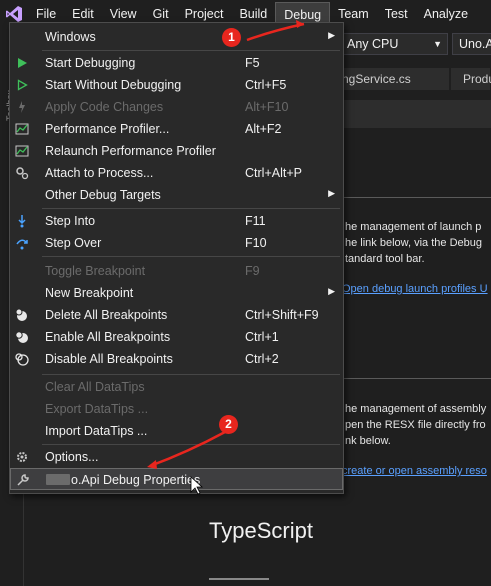 The image size is (491, 586). Describe the element at coordinates (22, 63) in the screenshot. I see `play-filled-icon` at that location.